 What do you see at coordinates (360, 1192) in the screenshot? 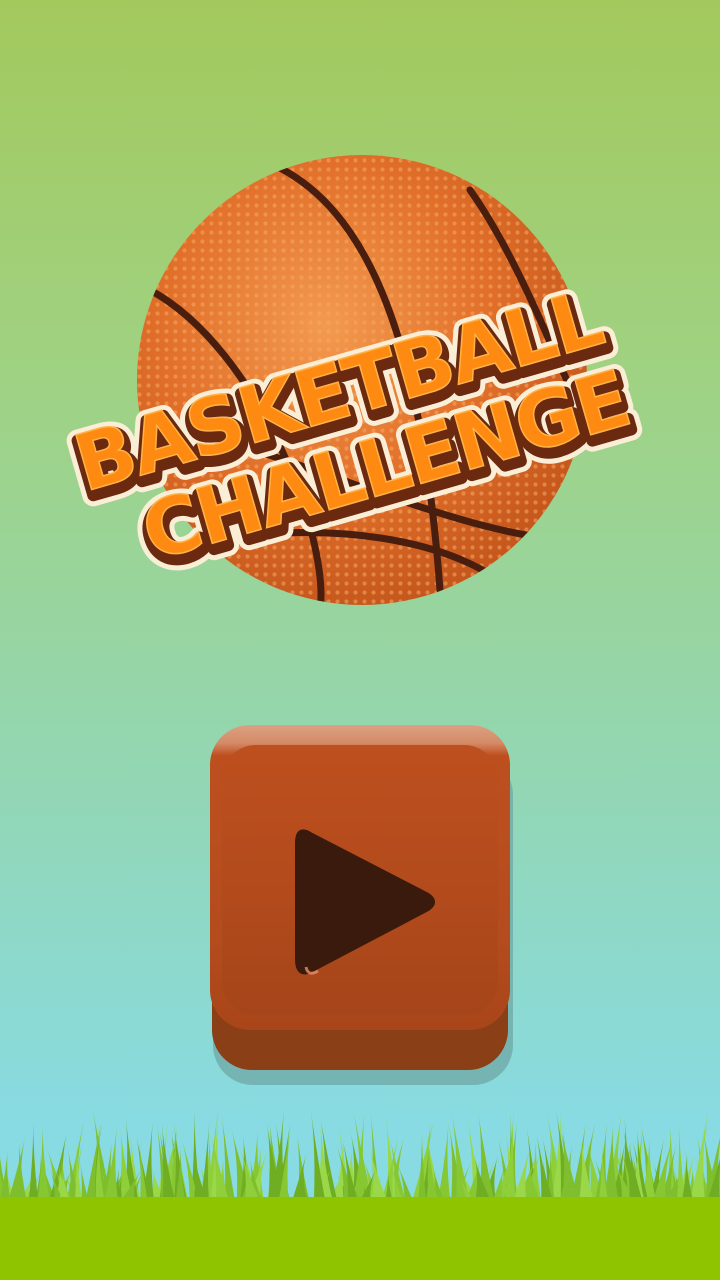
I see `grass-ground` at bounding box center [360, 1192].